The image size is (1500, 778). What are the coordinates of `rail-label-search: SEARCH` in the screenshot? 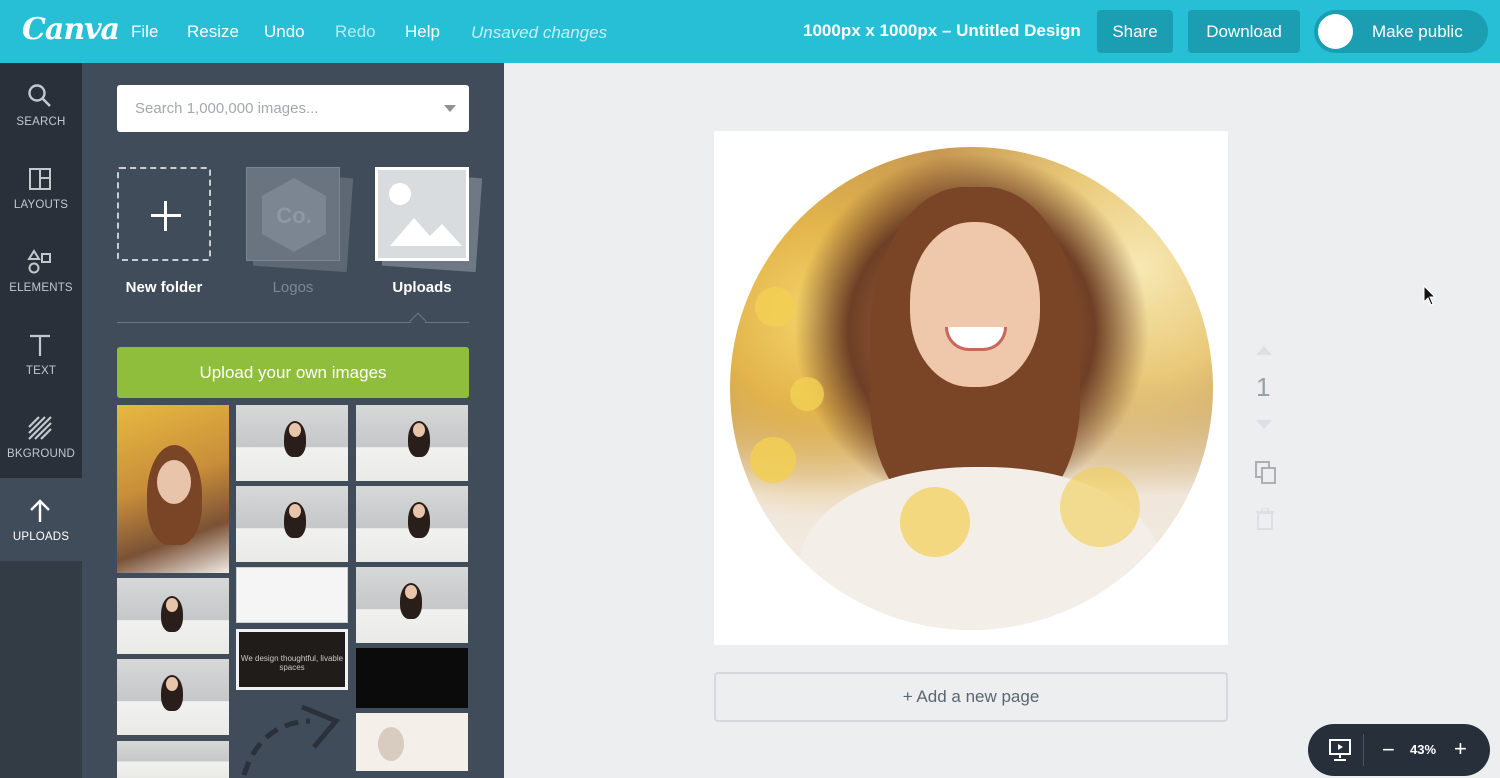 It's located at (41, 122).